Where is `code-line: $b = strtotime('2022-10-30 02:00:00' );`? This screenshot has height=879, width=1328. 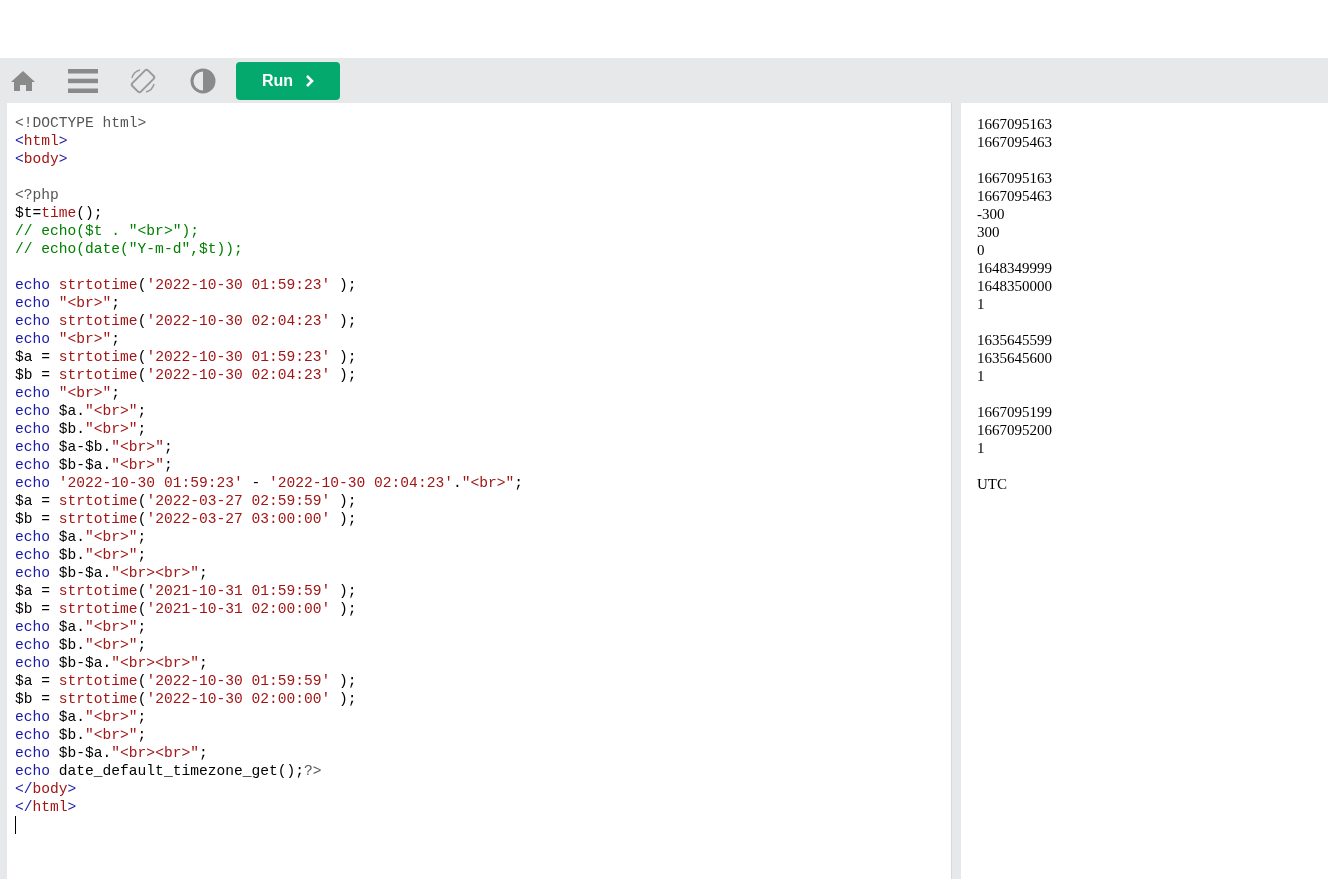 code-line: $b = strtotime('2022-10-30 02:00:00' ); is located at coordinates (186, 699).